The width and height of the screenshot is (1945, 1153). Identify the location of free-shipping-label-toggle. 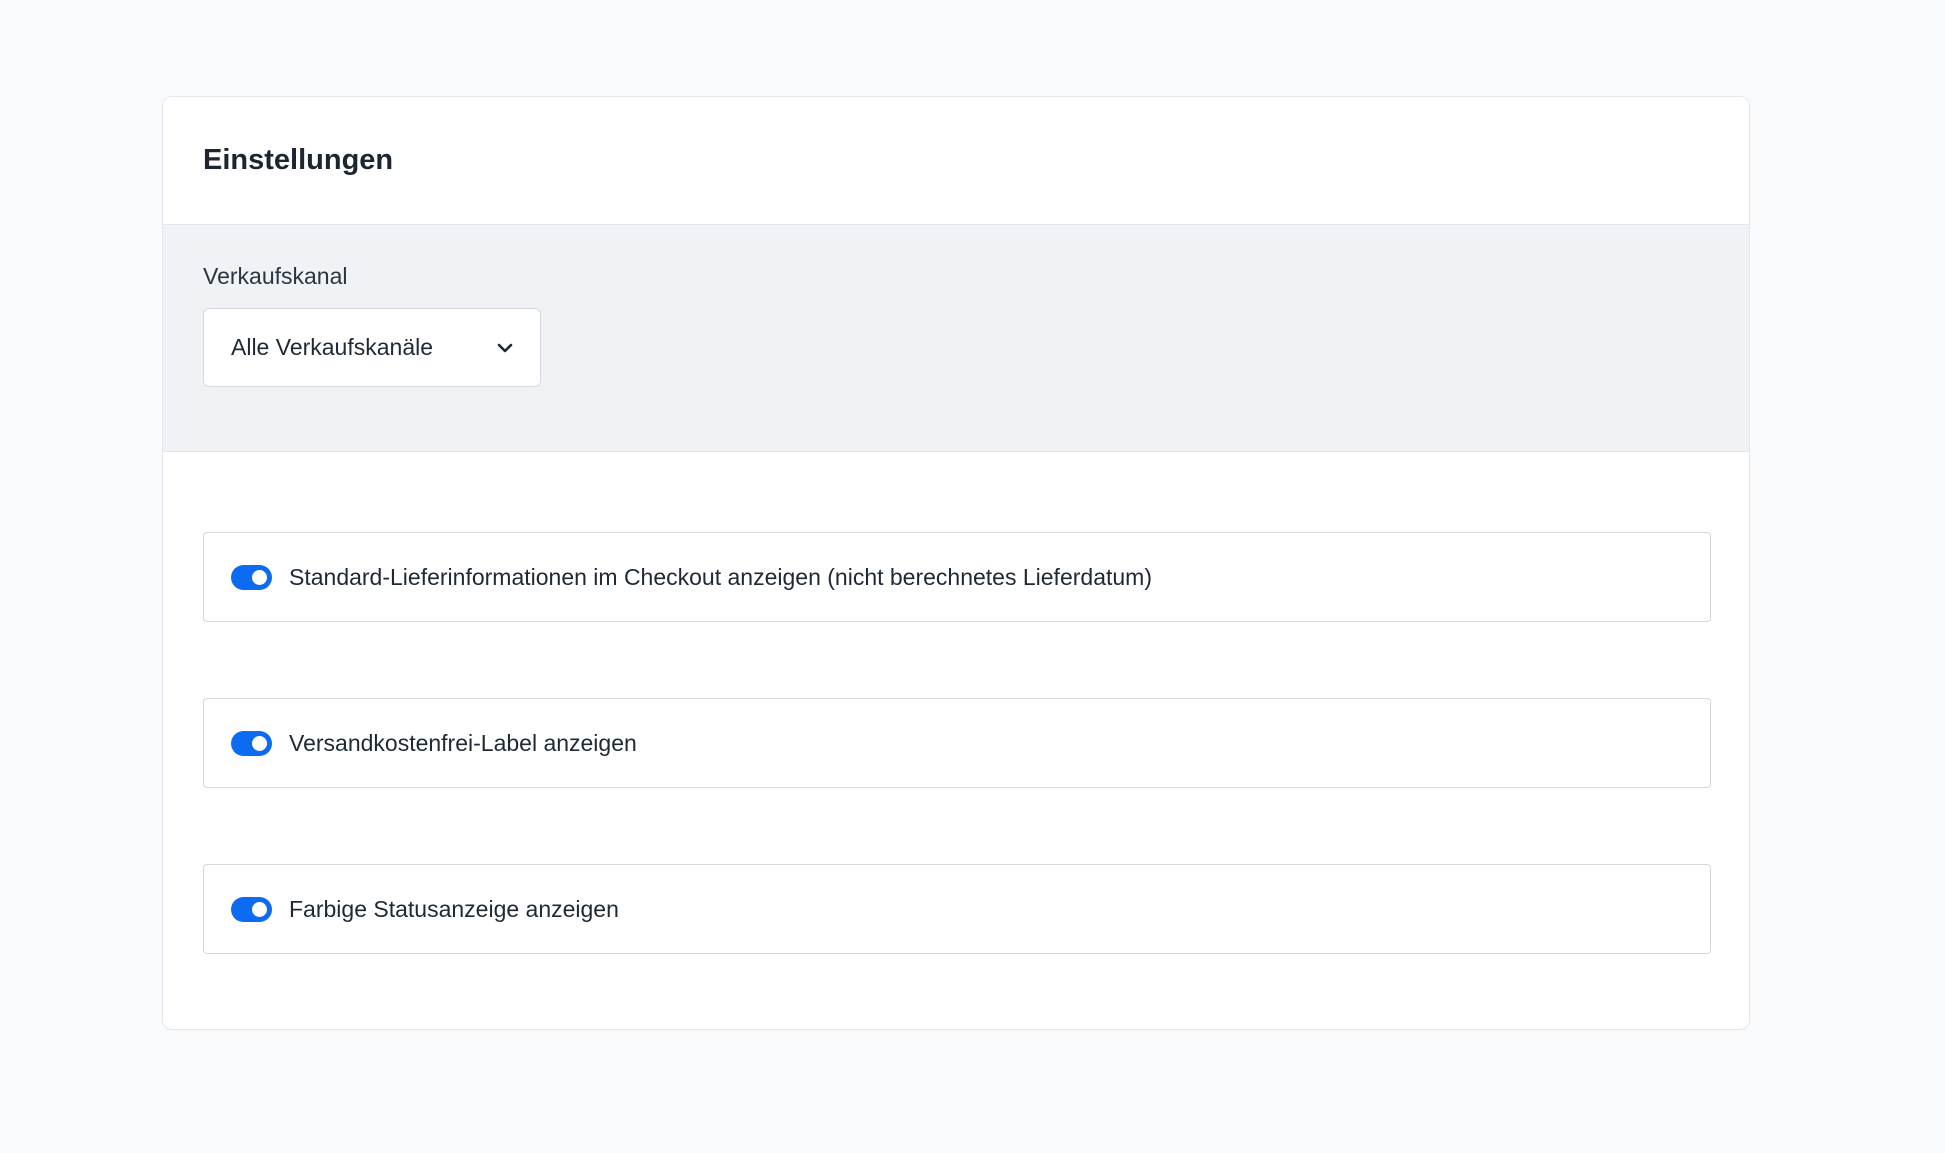
(251, 743).